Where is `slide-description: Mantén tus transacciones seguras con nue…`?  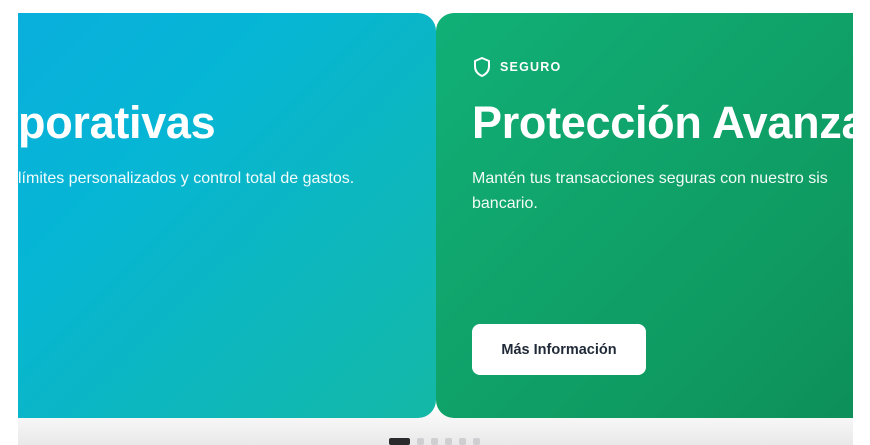 slide-description: Mantén tus transacciones seguras con nue… is located at coordinates (650, 191).